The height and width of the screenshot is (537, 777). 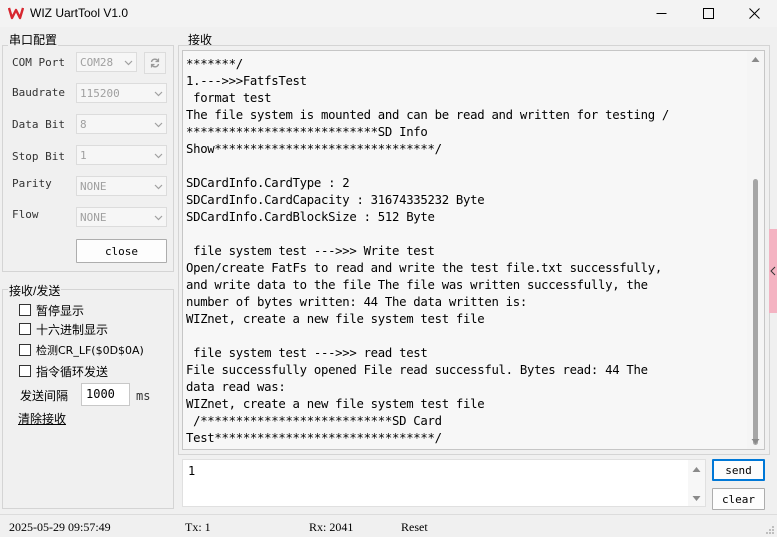 I want to click on send-interval-unit: ms, so click(x=143, y=396).